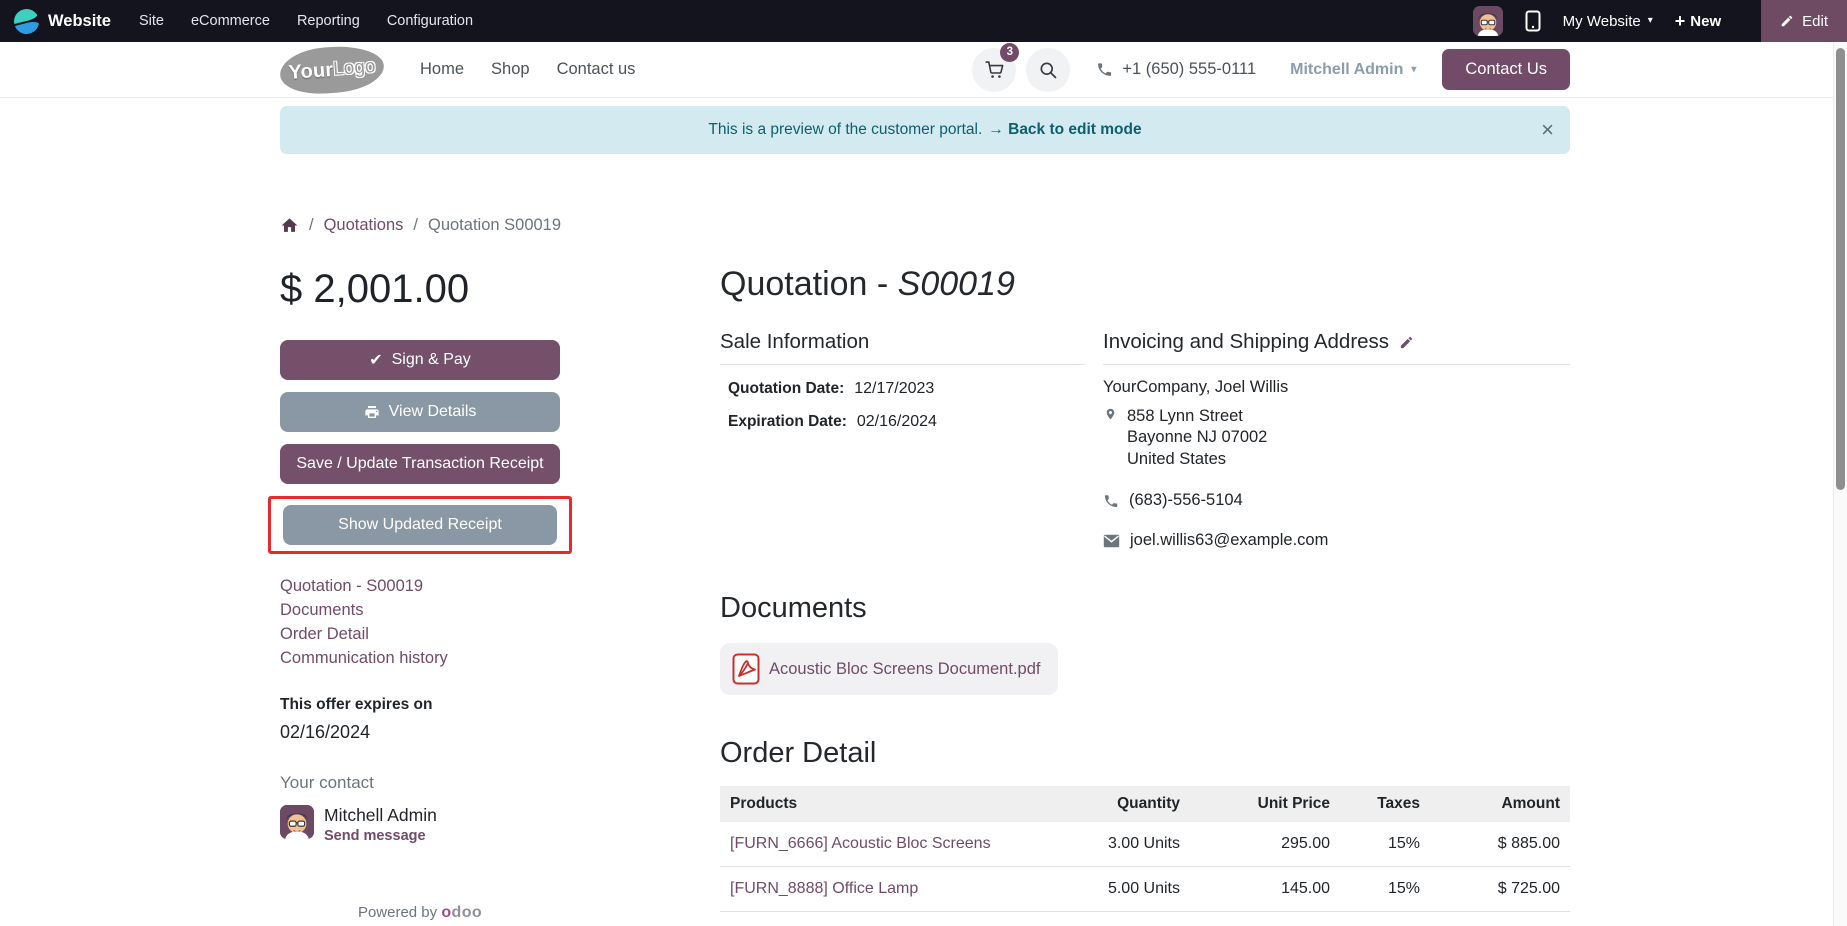 This screenshot has width=1847, height=926. I want to click on quotation-date-label: Quotation Date:, so click(786, 388).